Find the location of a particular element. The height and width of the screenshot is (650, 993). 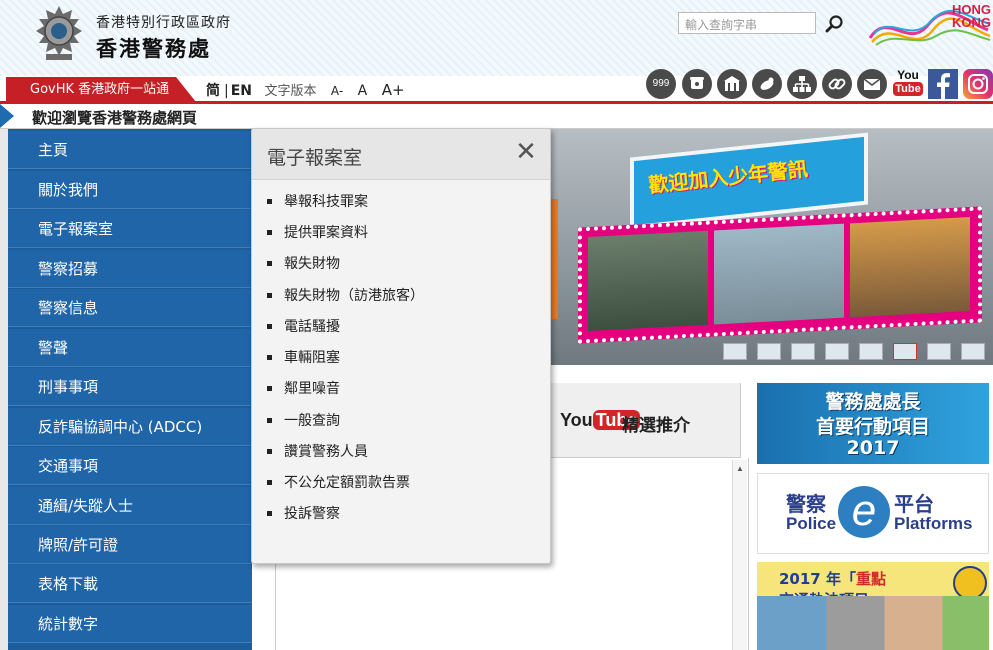

traffic-logo-icon is located at coordinates (970, 583).